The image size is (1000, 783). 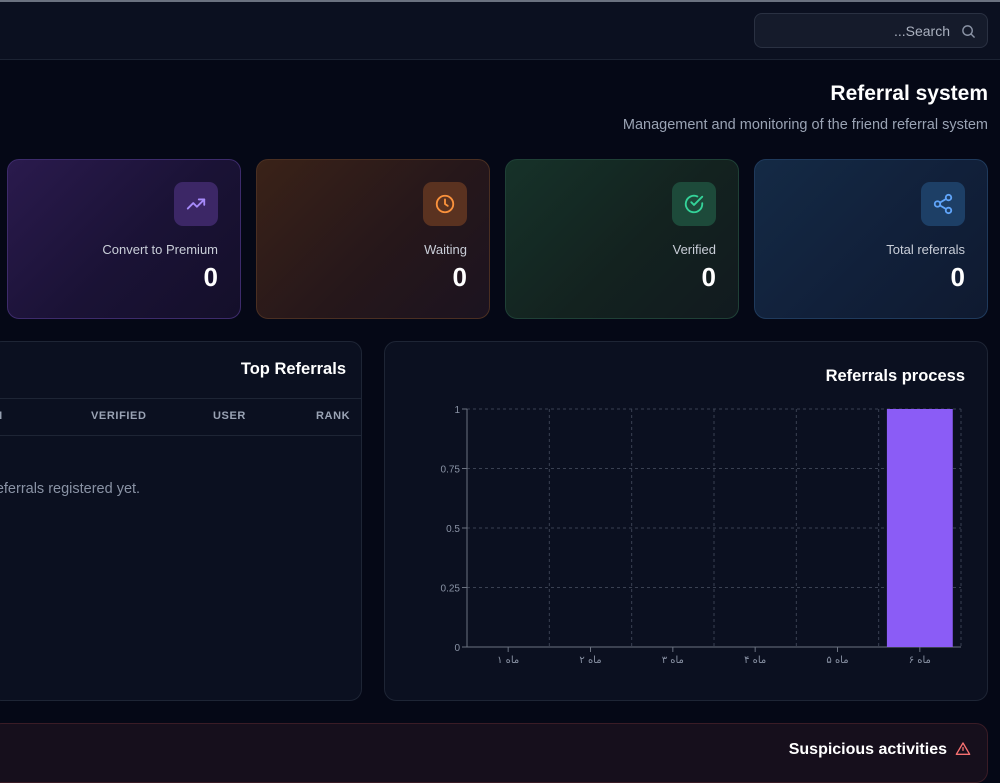 What do you see at coordinates (445, 249) in the screenshot?
I see `stat-label: Waiting` at bounding box center [445, 249].